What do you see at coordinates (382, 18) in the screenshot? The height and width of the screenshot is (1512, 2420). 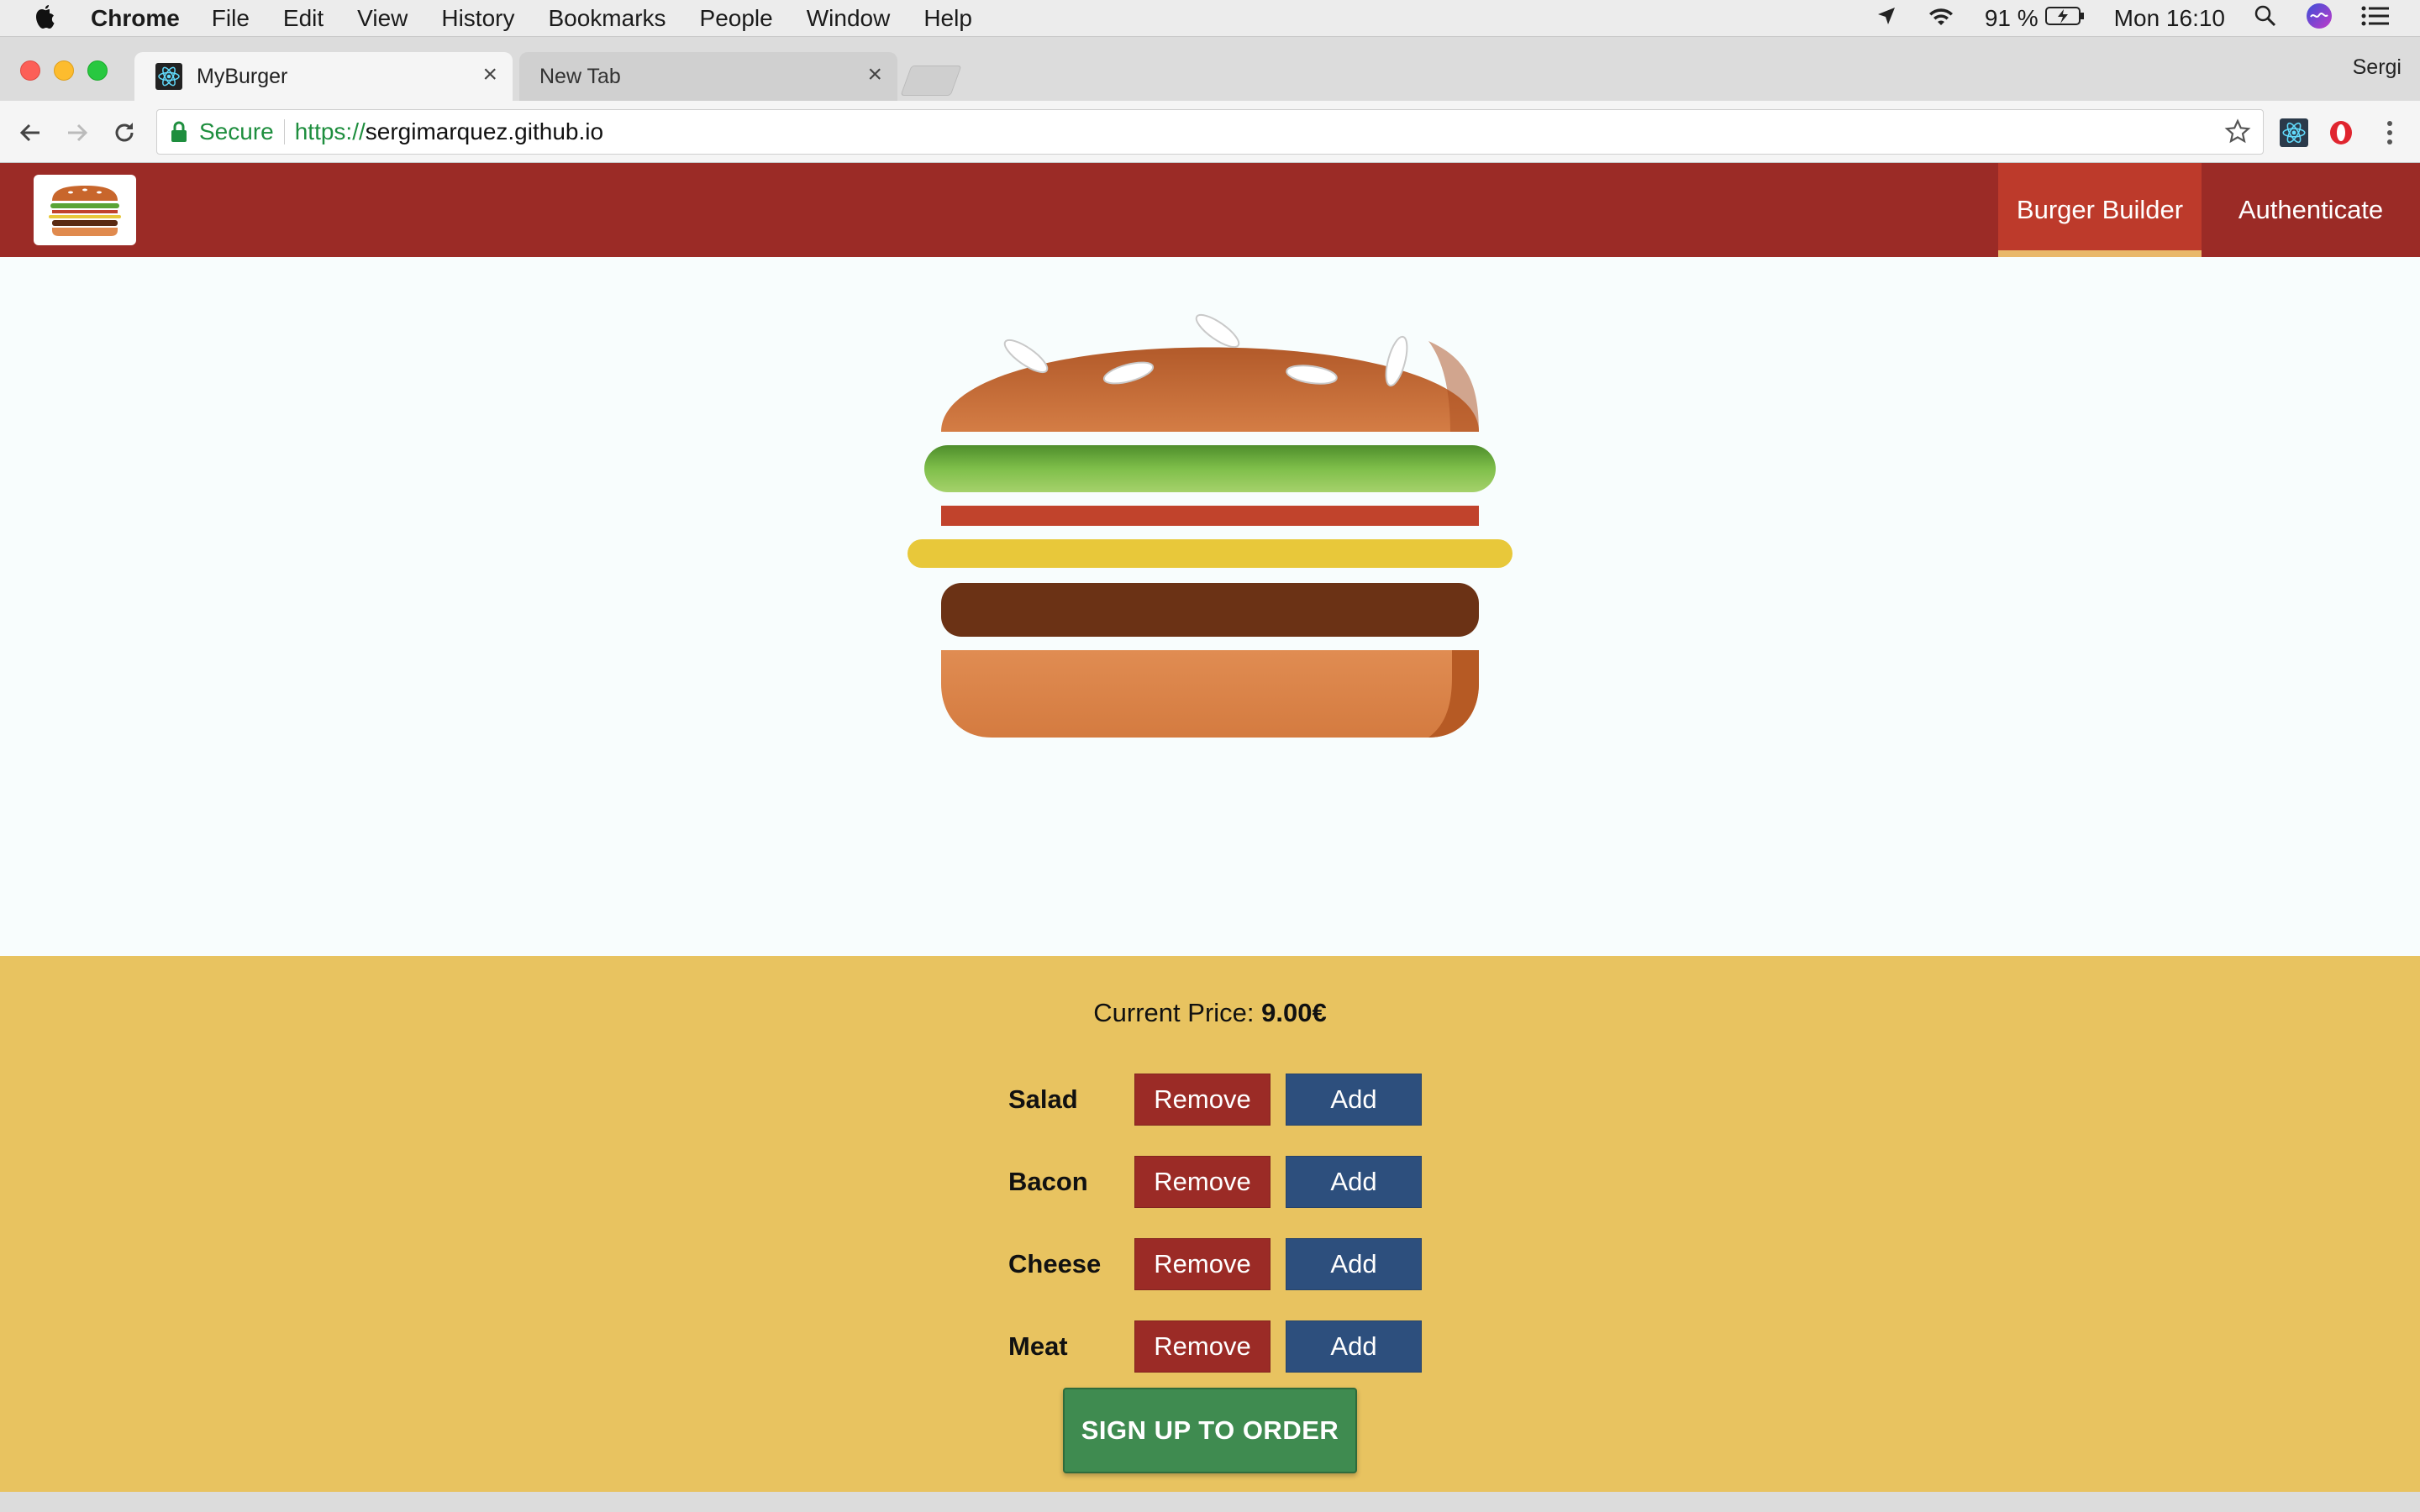 I see `menu-view: View` at bounding box center [382, 18].